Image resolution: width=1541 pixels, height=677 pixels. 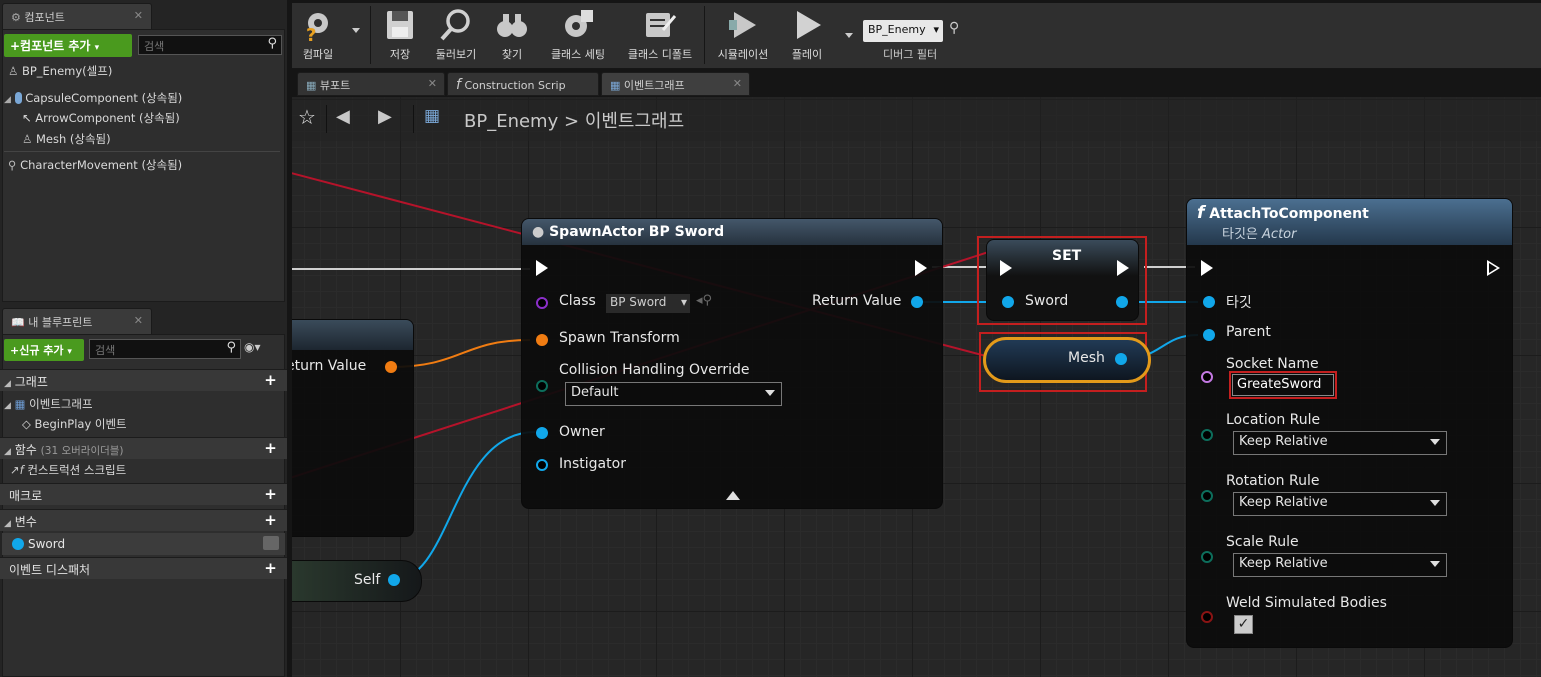 I want to click on component-arrow: ↖ ArrowComponent (상속됨), so click(x=101, y=118).